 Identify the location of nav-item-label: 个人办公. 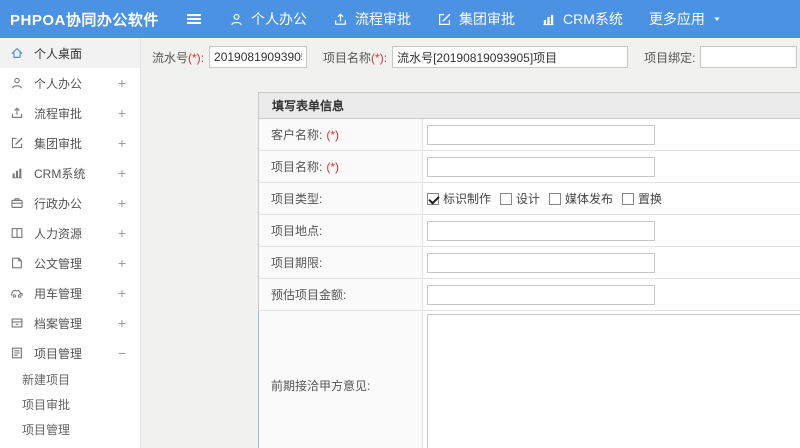
(279, 19).